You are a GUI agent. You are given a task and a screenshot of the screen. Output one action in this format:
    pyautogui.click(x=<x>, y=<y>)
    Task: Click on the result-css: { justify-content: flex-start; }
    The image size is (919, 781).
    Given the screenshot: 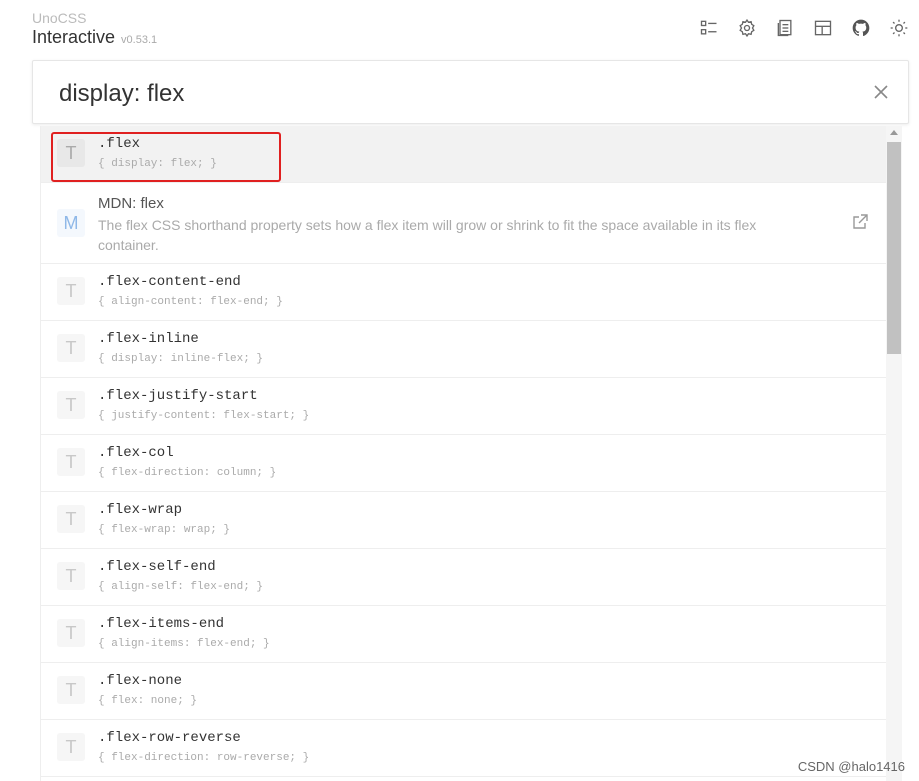 What is the action you would take?
    pyautogui.click(x=204, y=416)
    